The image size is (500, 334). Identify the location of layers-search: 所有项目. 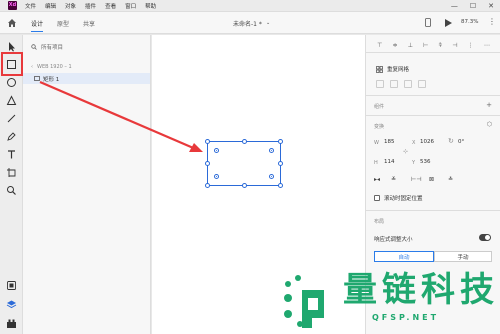
(47, 47).